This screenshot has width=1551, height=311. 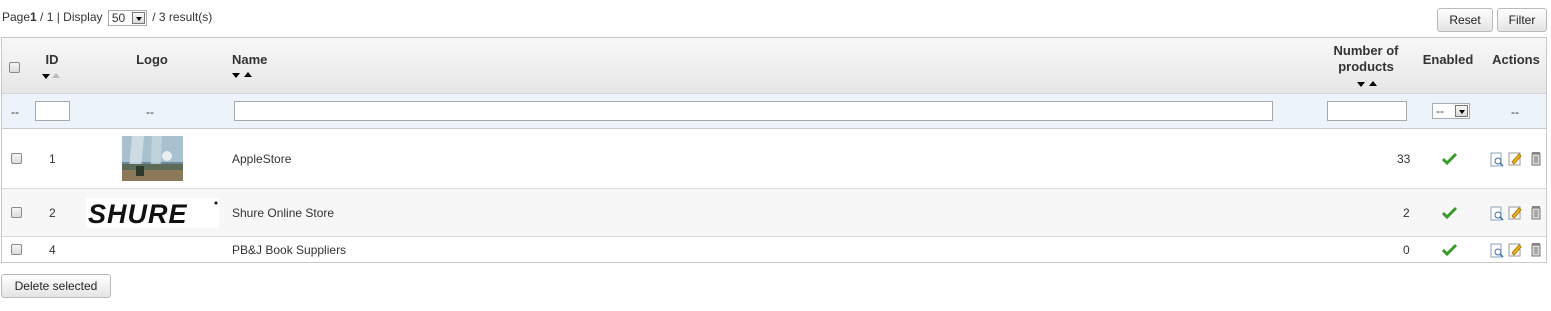 I want to click on page-current: 1, so click(x=33, y=17).